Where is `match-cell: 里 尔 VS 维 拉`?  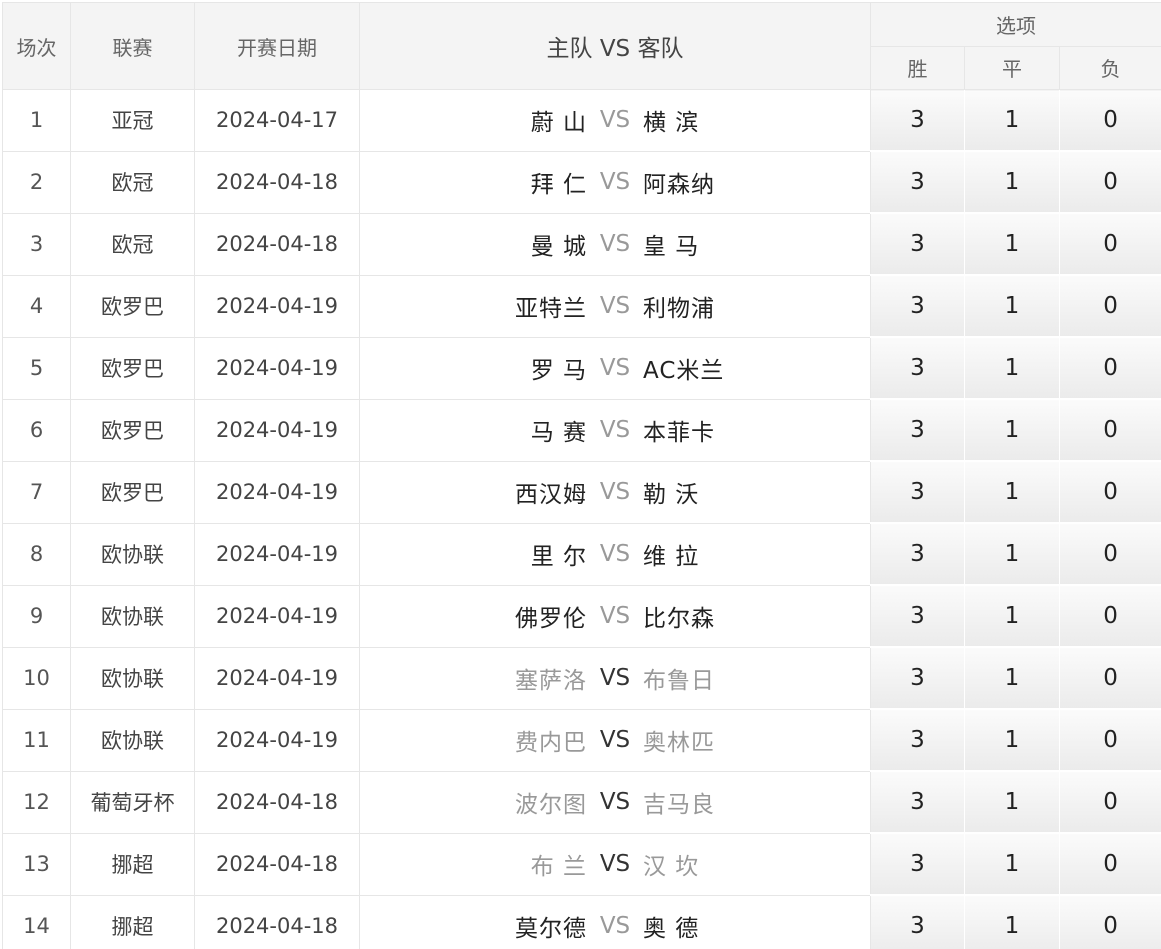
match-cell: 里 尔 VS 维 拉 is located at coordinates (615, 554).